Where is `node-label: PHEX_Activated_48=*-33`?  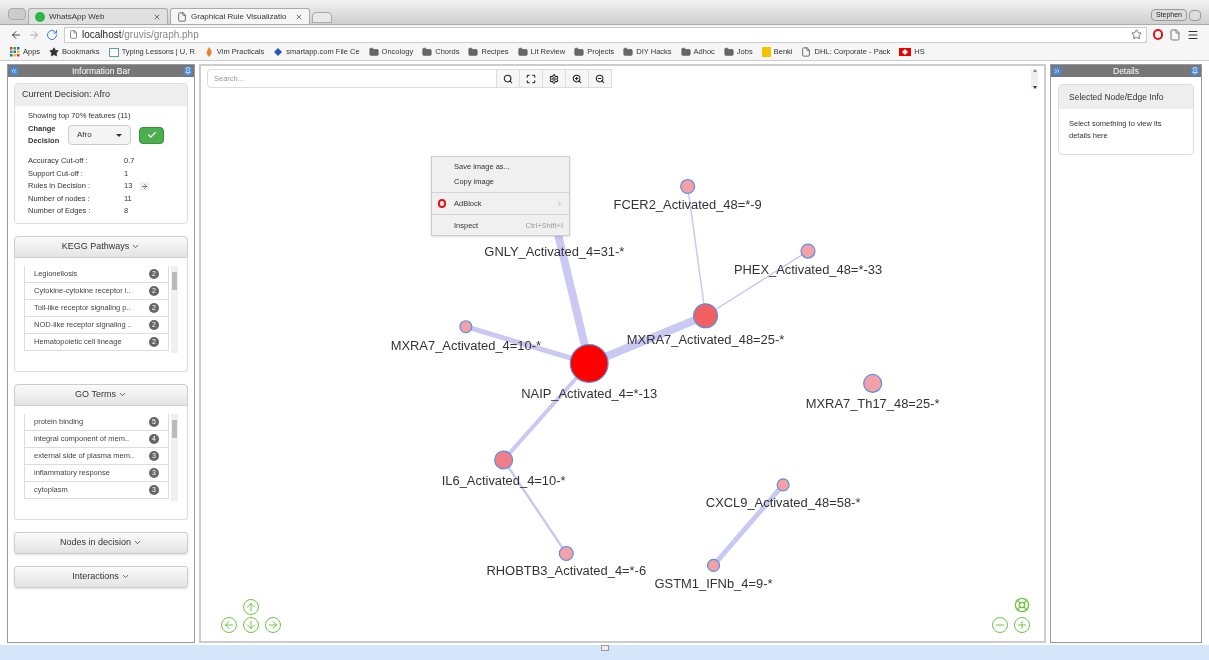 node-label: PHEX_Activated_48=*-33 is located at coordinates (808, 269).